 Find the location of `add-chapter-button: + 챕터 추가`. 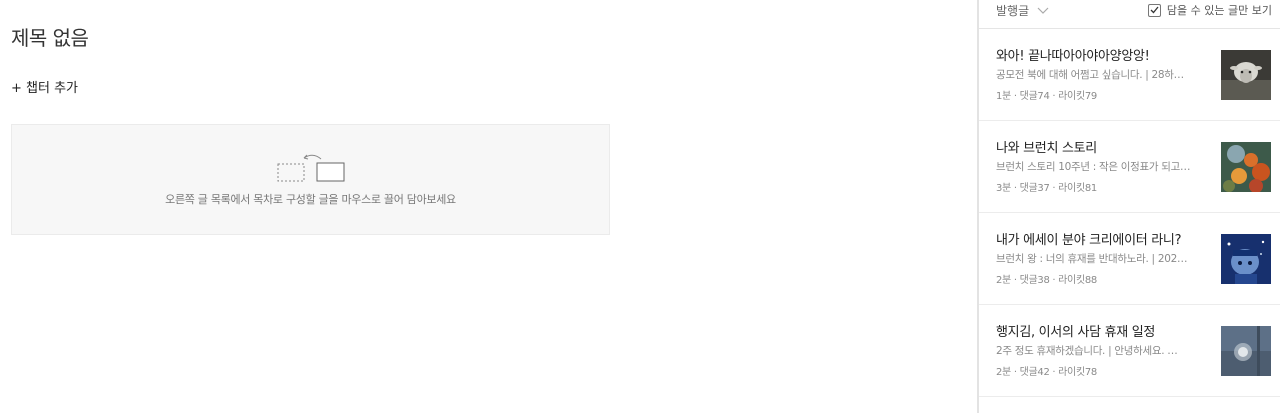

add-chapter-button: + 챕터 추가 is located at coordinates (44, 86).